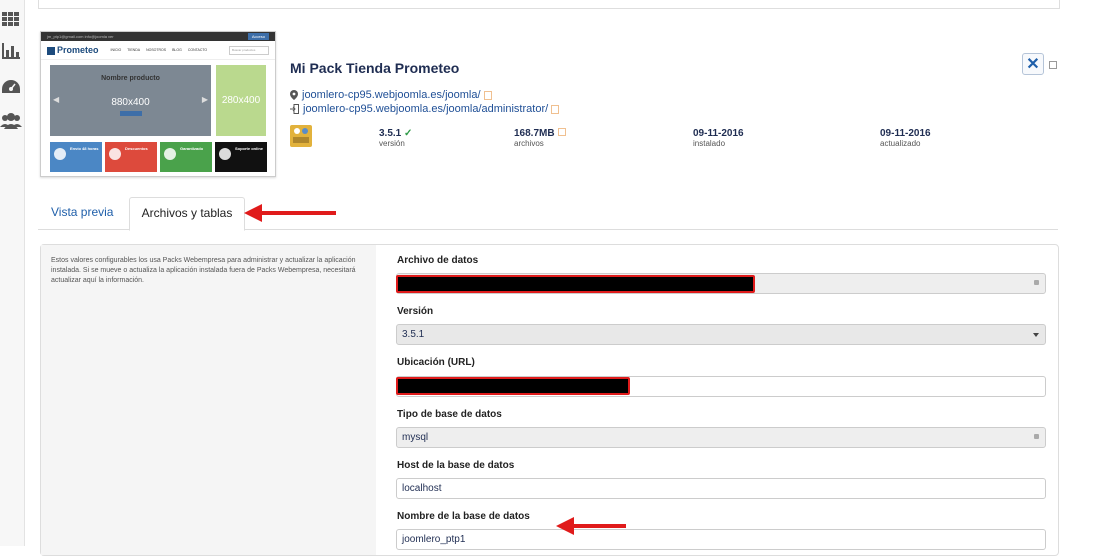 The image size is (1100, 556). I want to click on thumb-tile: Garantizado, so click(186, 157).